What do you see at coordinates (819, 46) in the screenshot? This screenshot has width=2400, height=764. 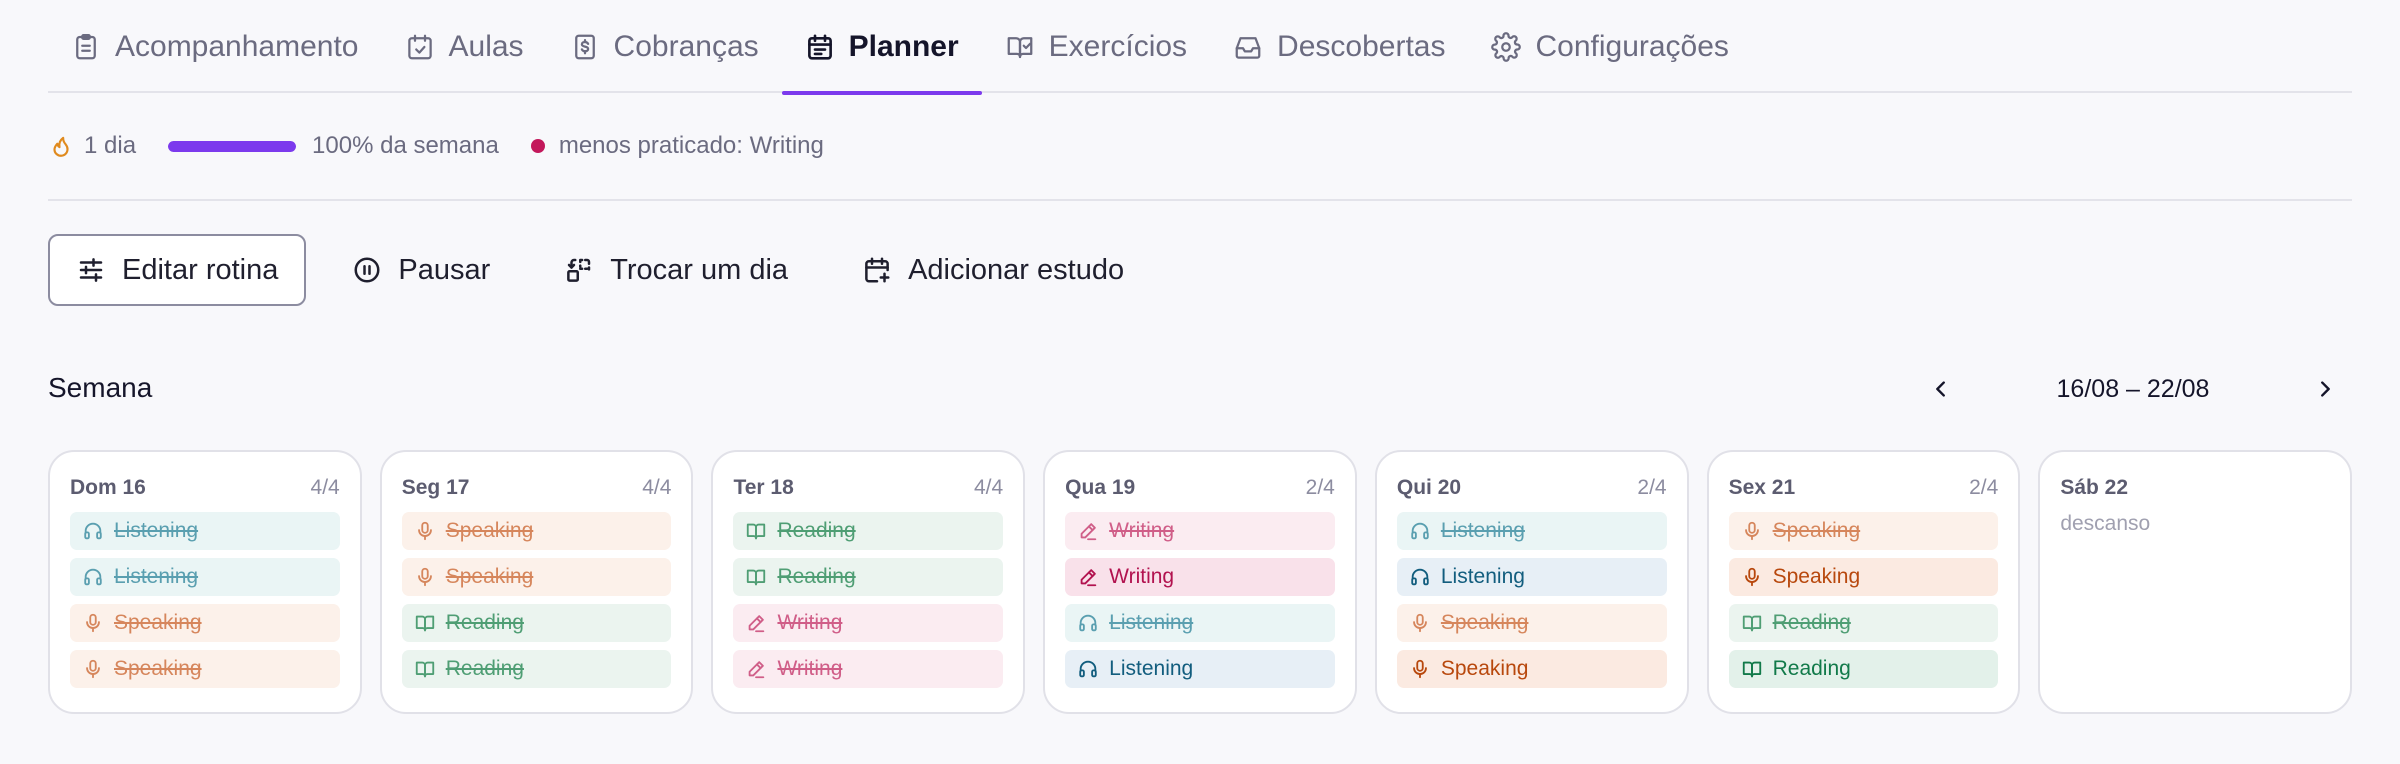 I see `calendar-planner-icon` at bounding box center [819, 46].